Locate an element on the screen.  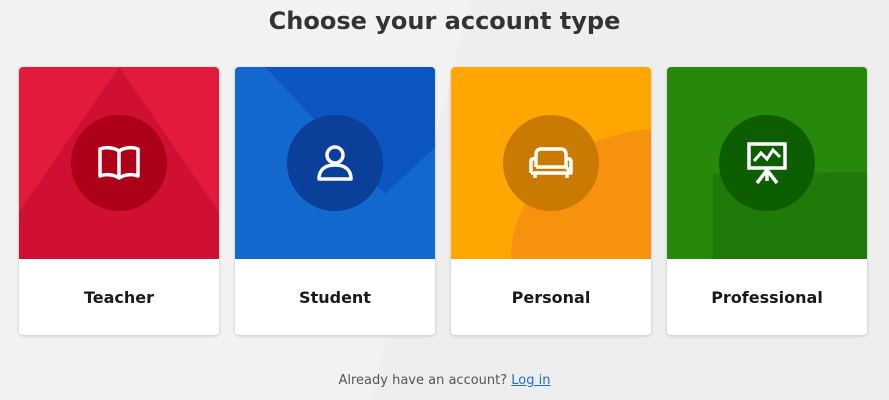
login-link: Log in is located at coordinates (530, 380).